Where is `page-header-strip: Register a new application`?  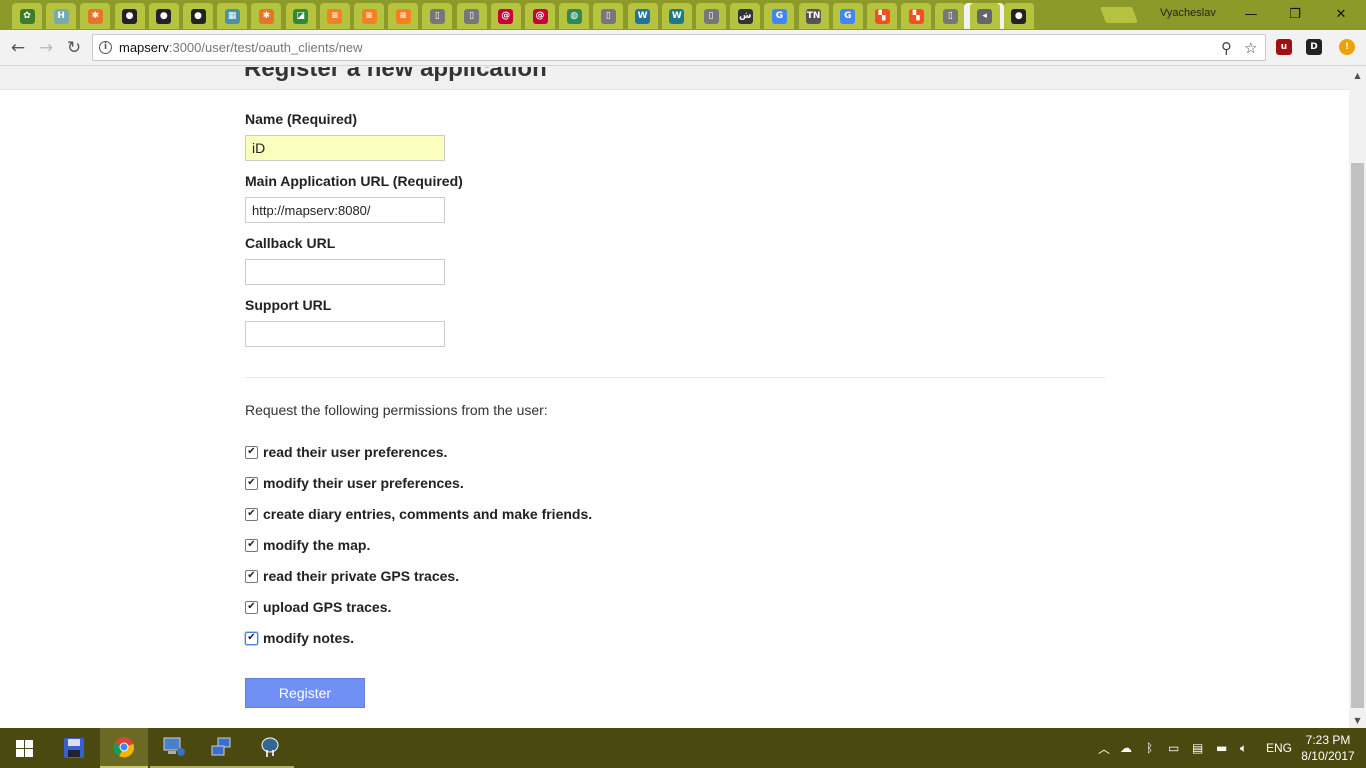 page-header-strip: Register a new application is located at coordinates (674, 78).